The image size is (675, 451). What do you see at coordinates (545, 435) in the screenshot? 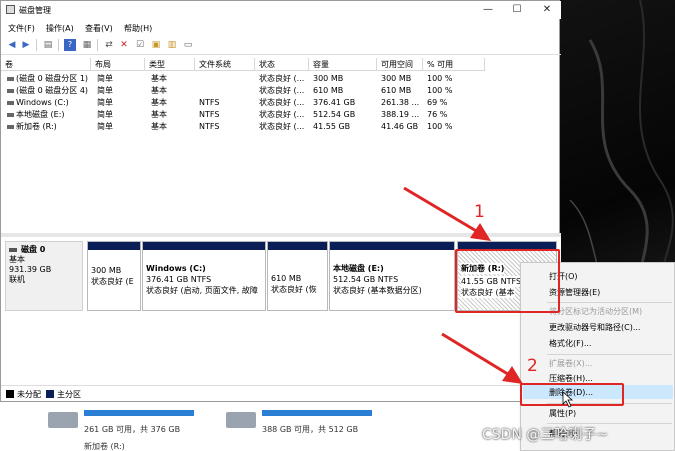
I see `watermark-text: CSDN @三哈喇子~` at bounding box center [545, 435].